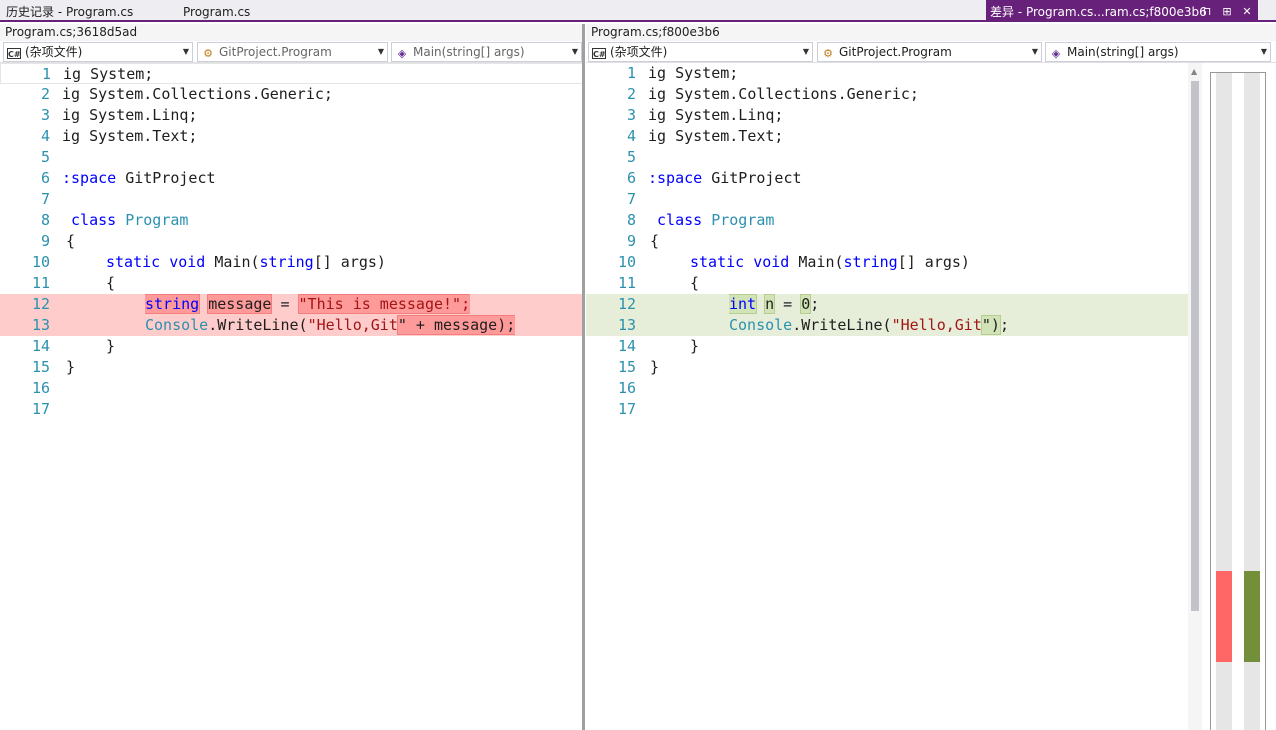  What do you see at coordinates (232, 262) in the screenshot?
I see `identifier: Main(` at bounding box center [232, 262].